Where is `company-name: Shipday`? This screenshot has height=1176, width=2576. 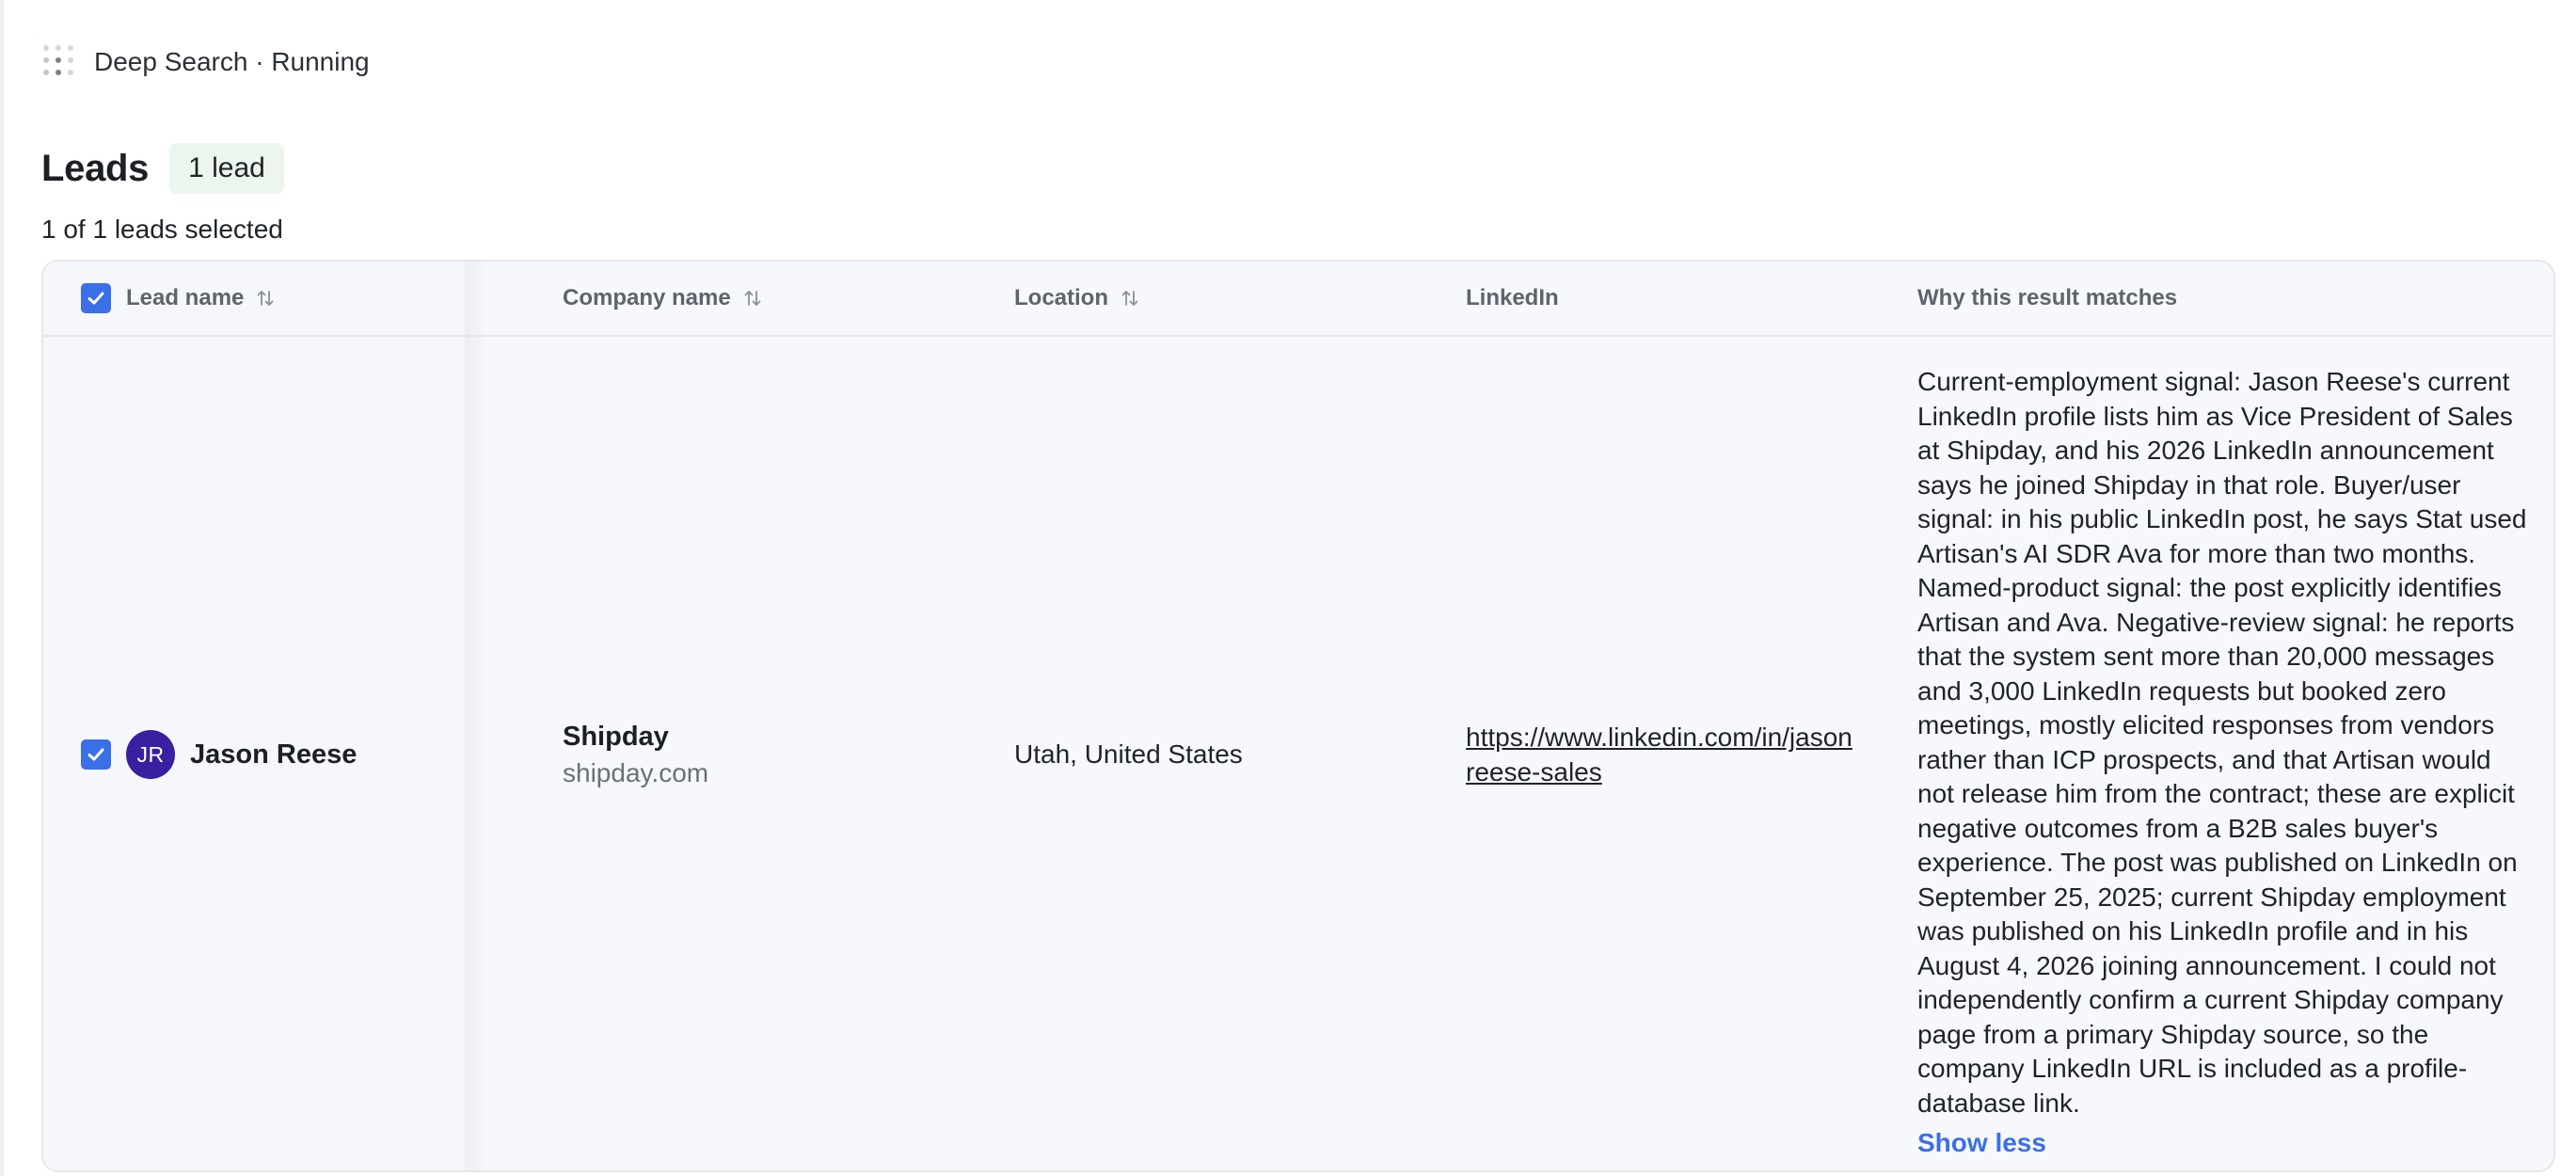 company-name: Shipday is located at coordinates (616, 736).